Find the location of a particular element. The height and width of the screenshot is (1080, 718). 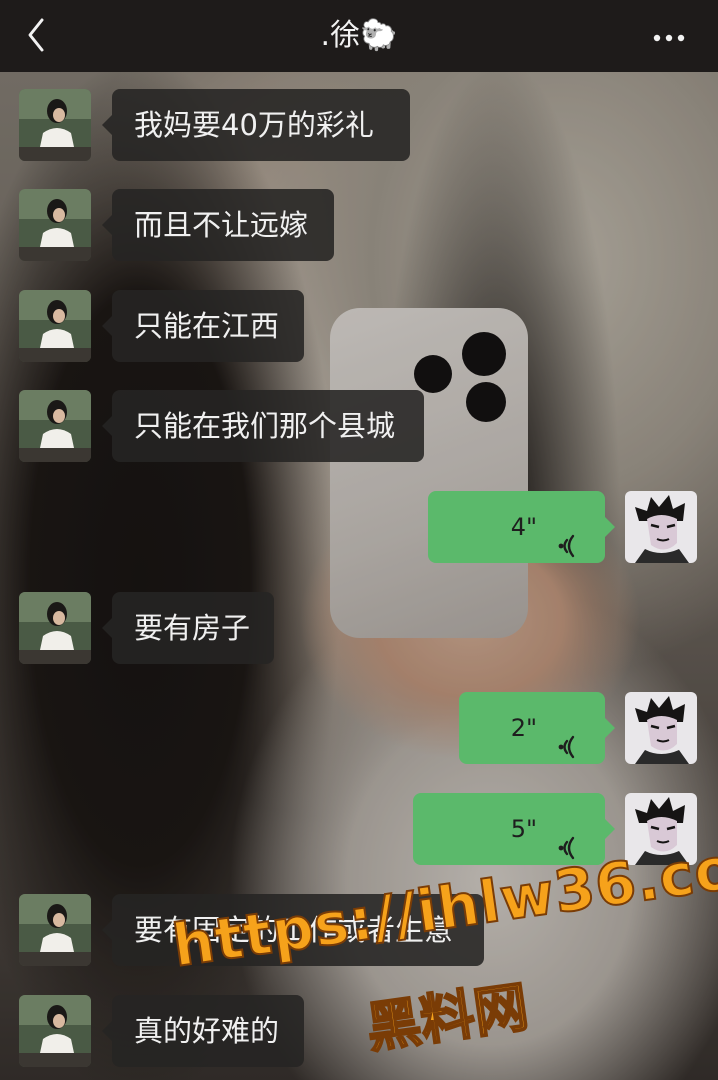

more-dots-icon is located at coordinates (671, 35).